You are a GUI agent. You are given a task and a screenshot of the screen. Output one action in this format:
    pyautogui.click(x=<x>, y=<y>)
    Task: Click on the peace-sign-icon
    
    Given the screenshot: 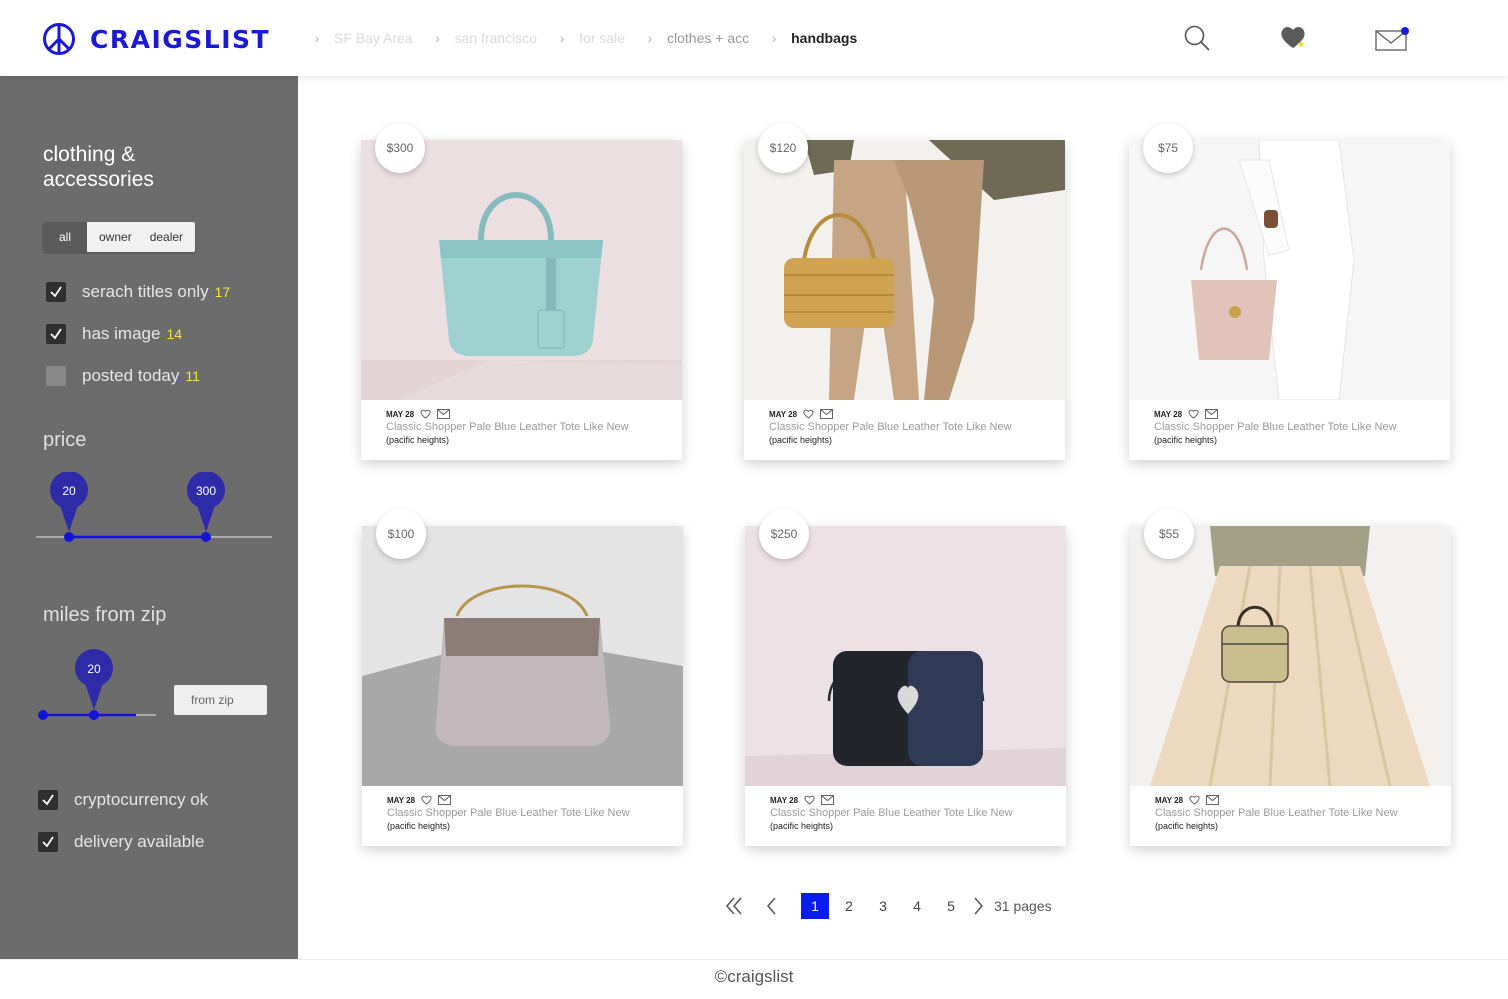 What is the action you would take?
    pyautogui.click(x=59, y=39)
    